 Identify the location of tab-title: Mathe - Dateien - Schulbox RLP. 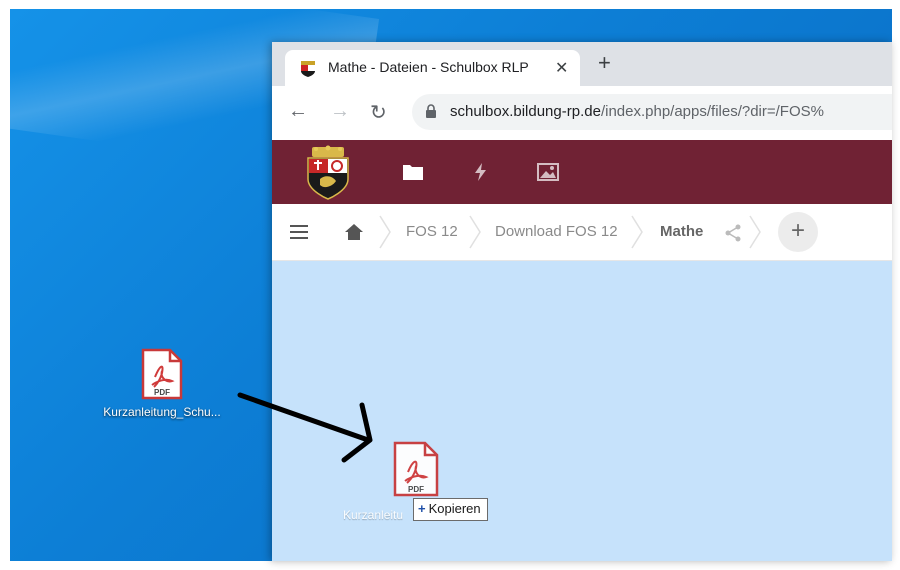
(428, 67).